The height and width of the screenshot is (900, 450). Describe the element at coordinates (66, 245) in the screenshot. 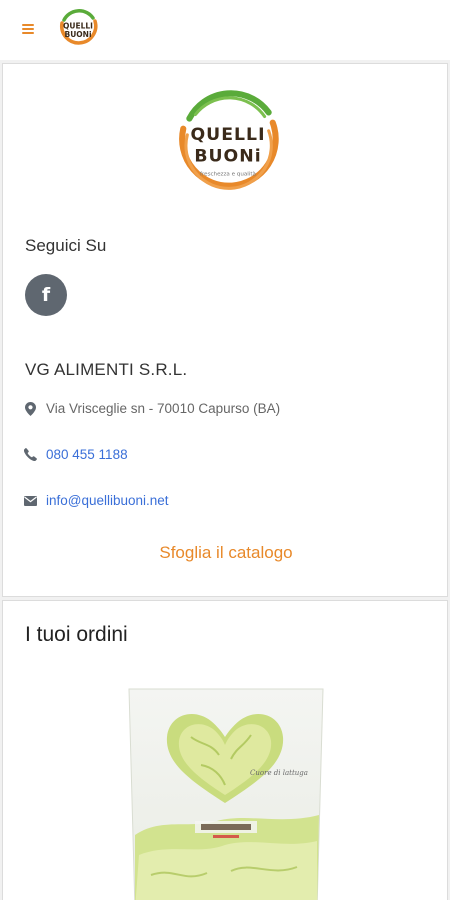

I see `follow-us-label: Seguici Su` at that location.